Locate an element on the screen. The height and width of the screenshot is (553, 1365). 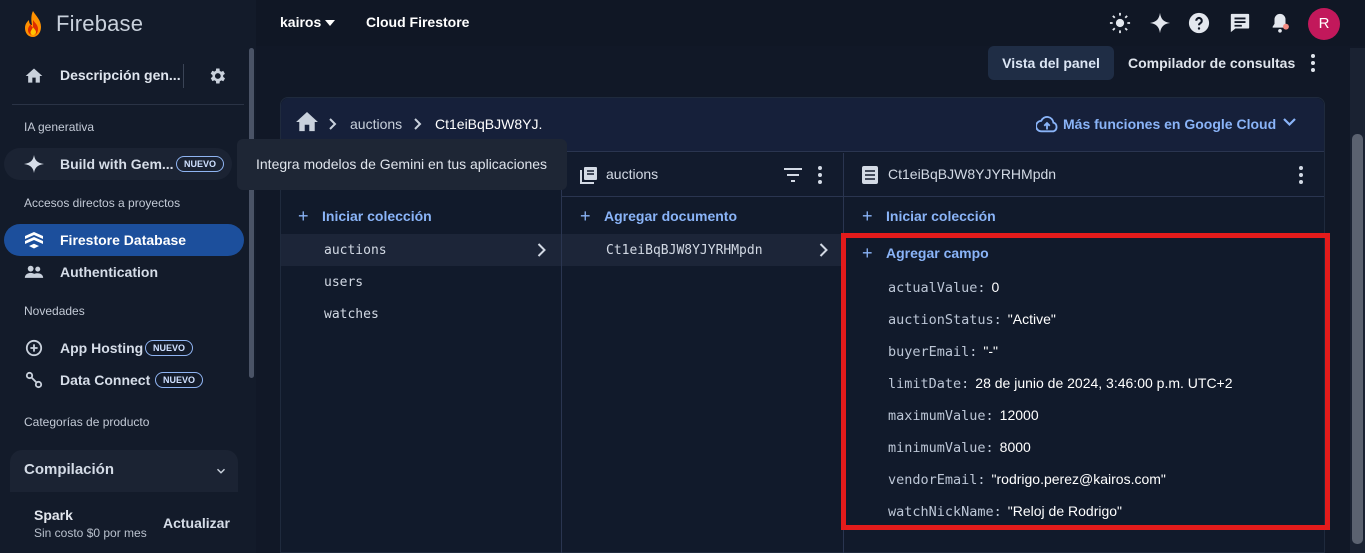
product-title: Cloud Firestore is located at coordinates (418, 22).